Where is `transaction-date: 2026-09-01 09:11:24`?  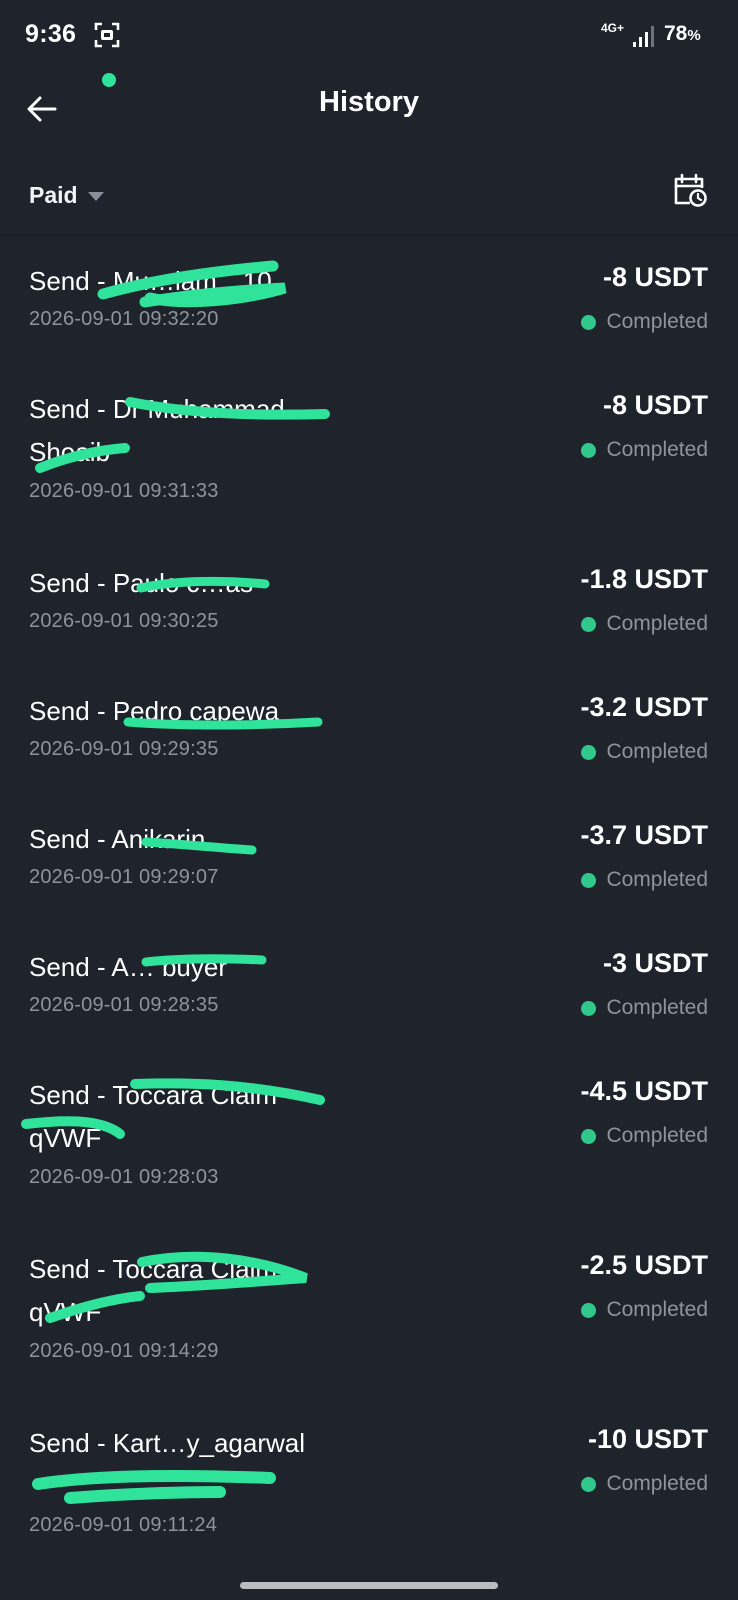 transaction-date: 2026-09-01 09:11:24 is located at coordinates (123, 1525).